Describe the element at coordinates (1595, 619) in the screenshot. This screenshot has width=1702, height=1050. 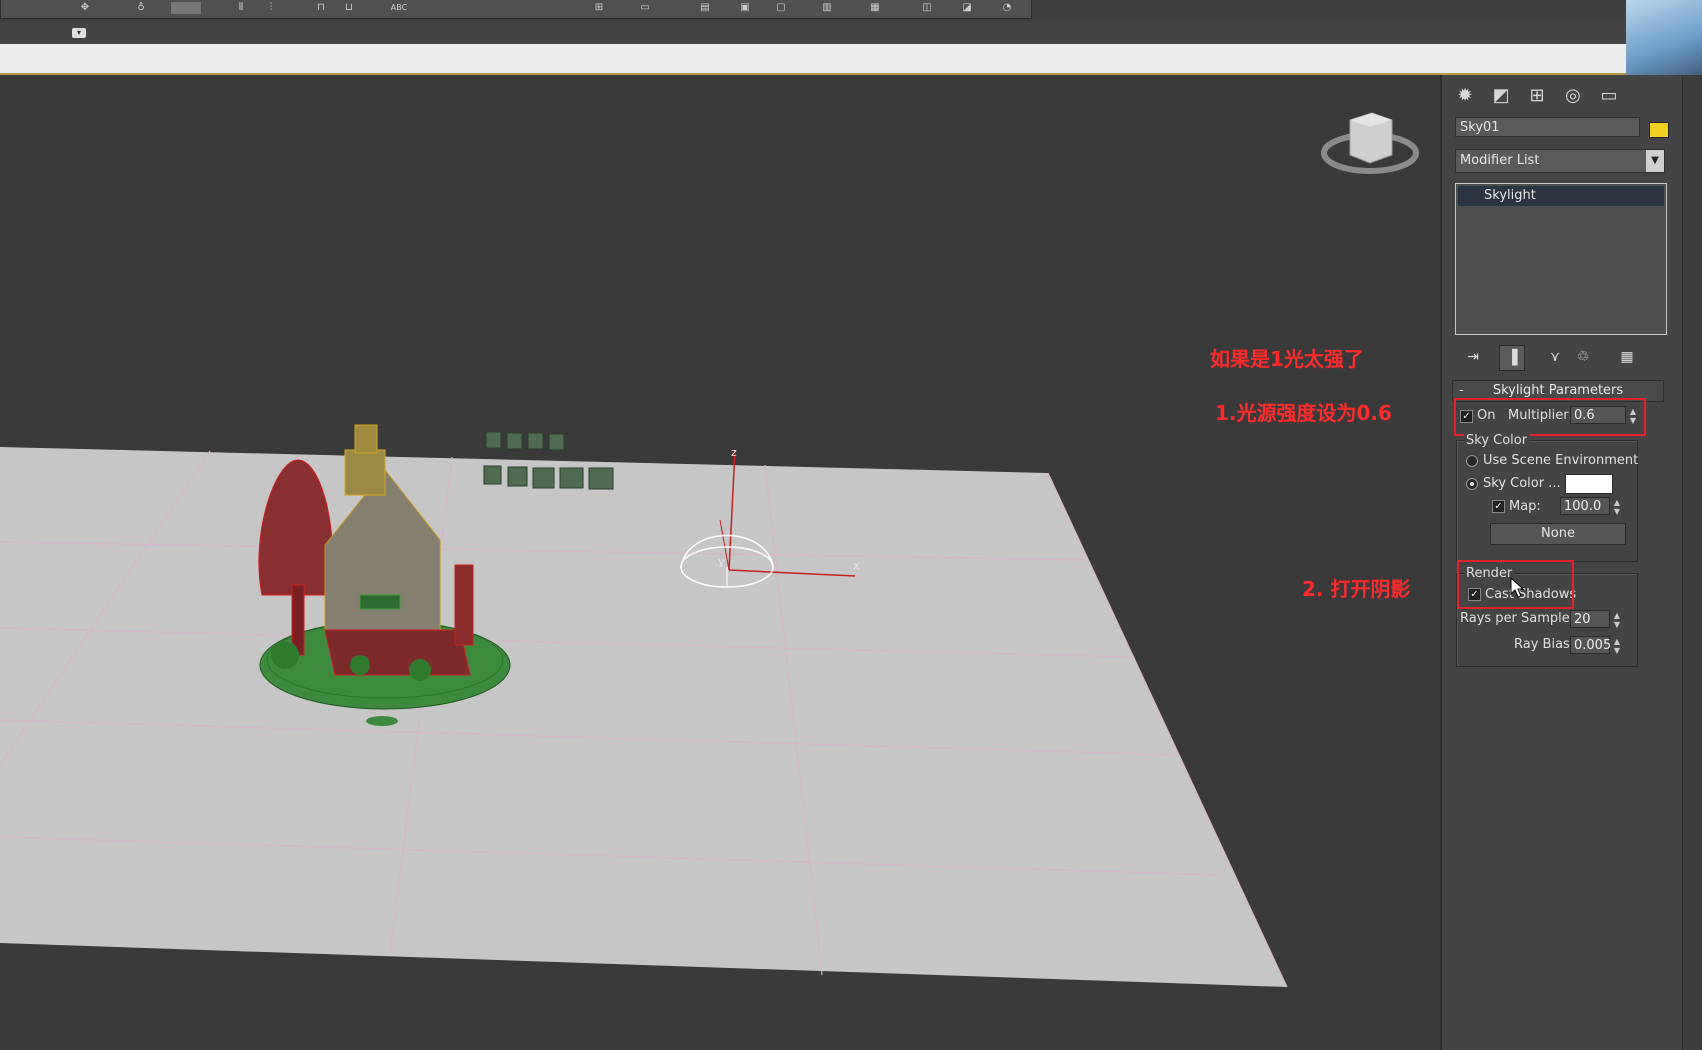
I see `rays-per-sample-spinner: 20 ▲ ▼` at that location.